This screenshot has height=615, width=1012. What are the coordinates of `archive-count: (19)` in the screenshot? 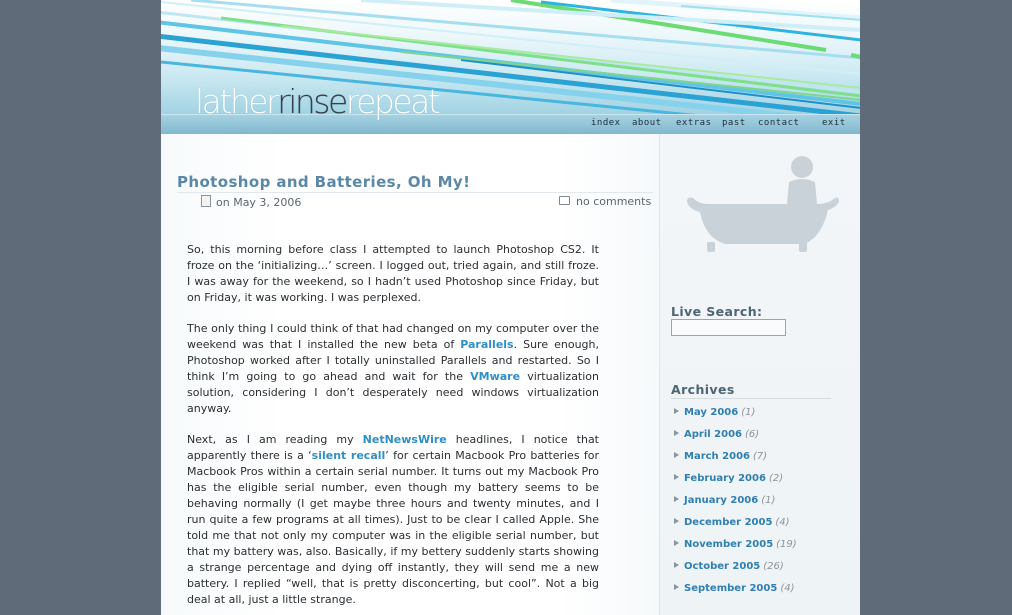 It's located at (786, 544).